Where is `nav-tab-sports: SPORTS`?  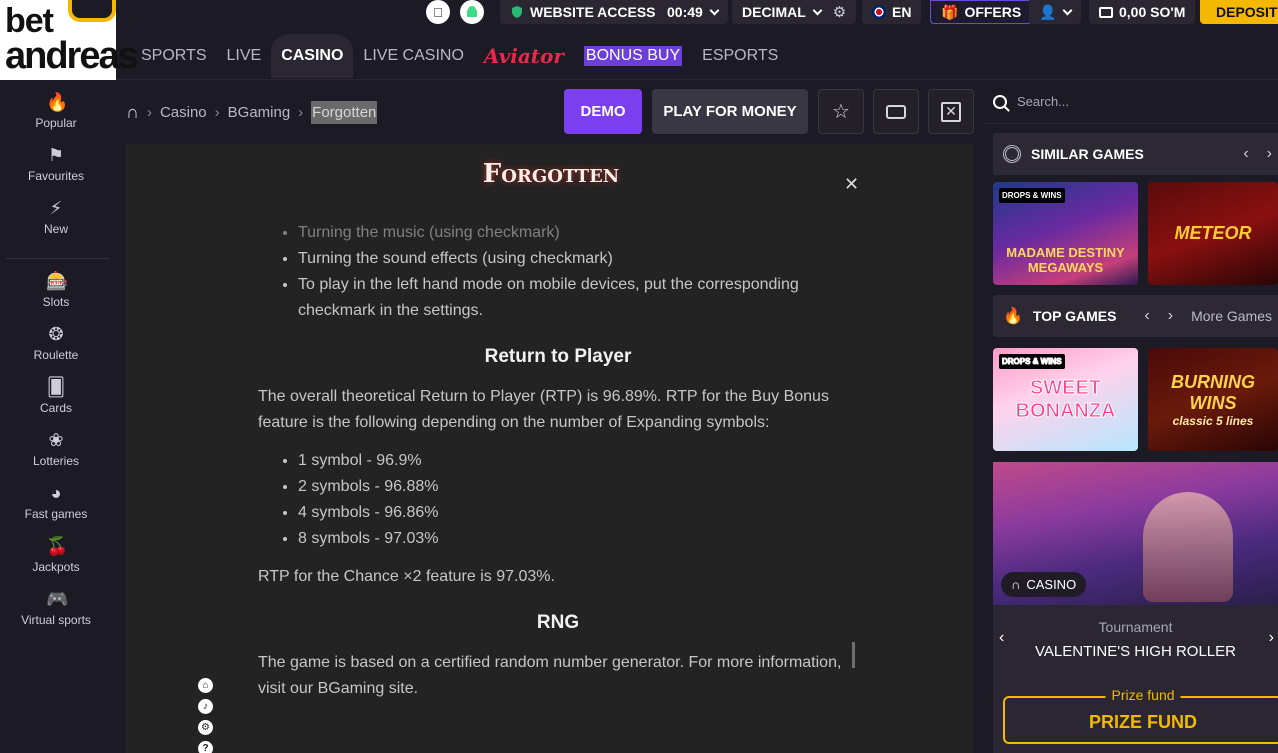 nav-tab-sports: SPORTS is located at coordinates (174, 56).